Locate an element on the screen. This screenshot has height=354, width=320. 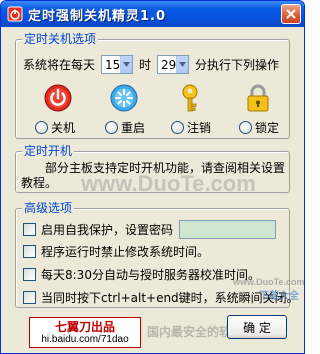
startup-group-title: 定时开机 is located at coordinates (48, 151).